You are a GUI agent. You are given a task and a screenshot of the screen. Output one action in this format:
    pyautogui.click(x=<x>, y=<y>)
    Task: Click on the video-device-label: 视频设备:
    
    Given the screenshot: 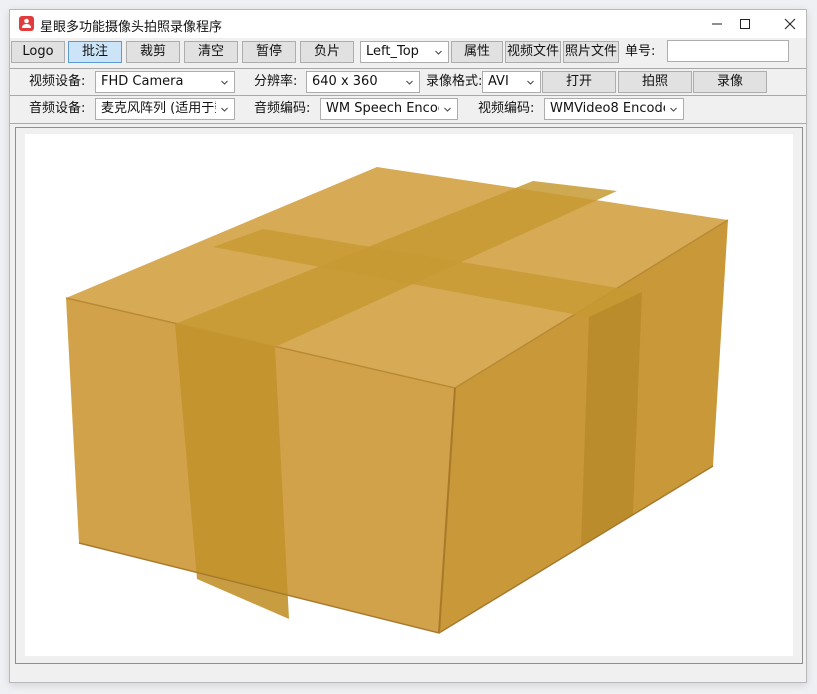 What is the action you would take?
    pyautogui.click(x=57, y=81)
    